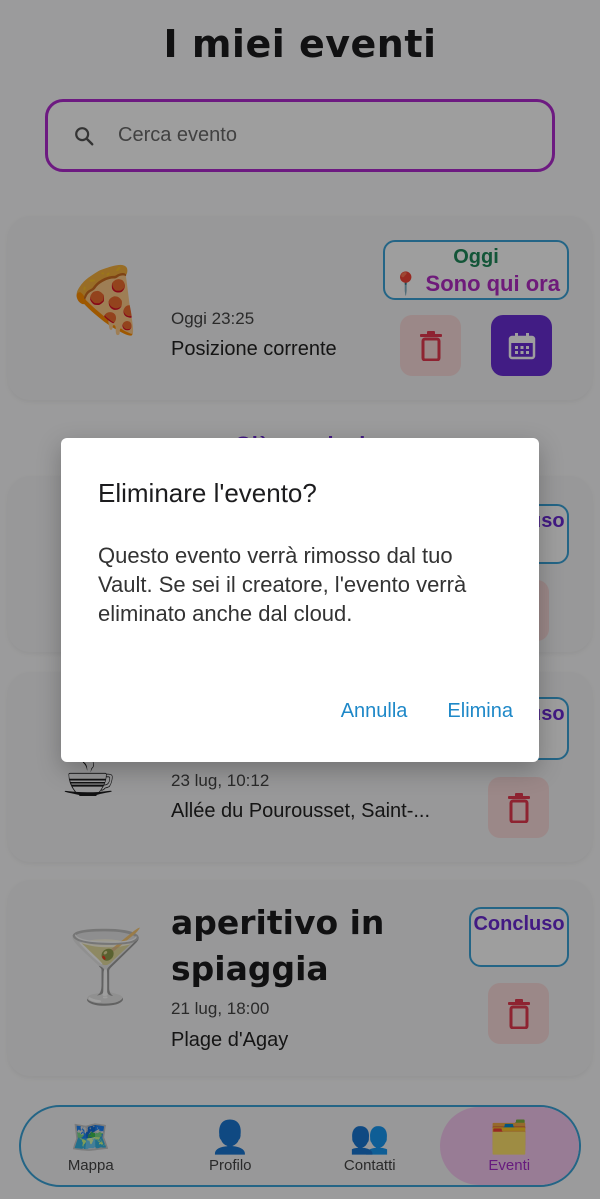 The image size is (600, 1199). I want to click on dialog-title: Eliminare l'evento?, so click(207, 493).